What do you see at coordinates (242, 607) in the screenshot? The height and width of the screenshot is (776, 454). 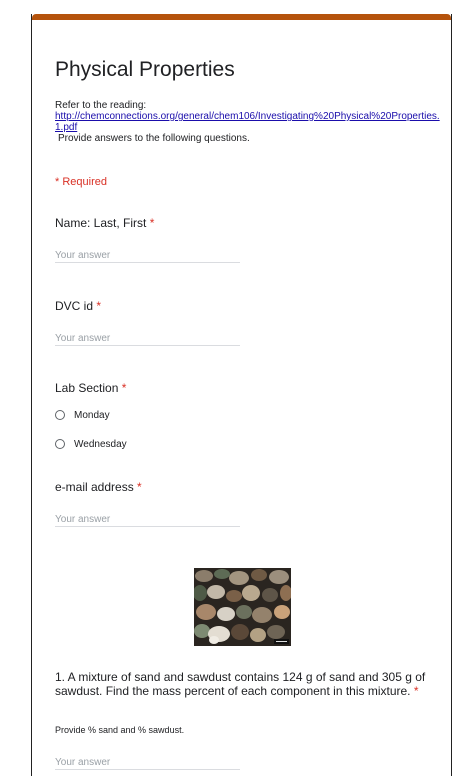 I see `sand-sawdust-image` at bounding box center [242, 607].